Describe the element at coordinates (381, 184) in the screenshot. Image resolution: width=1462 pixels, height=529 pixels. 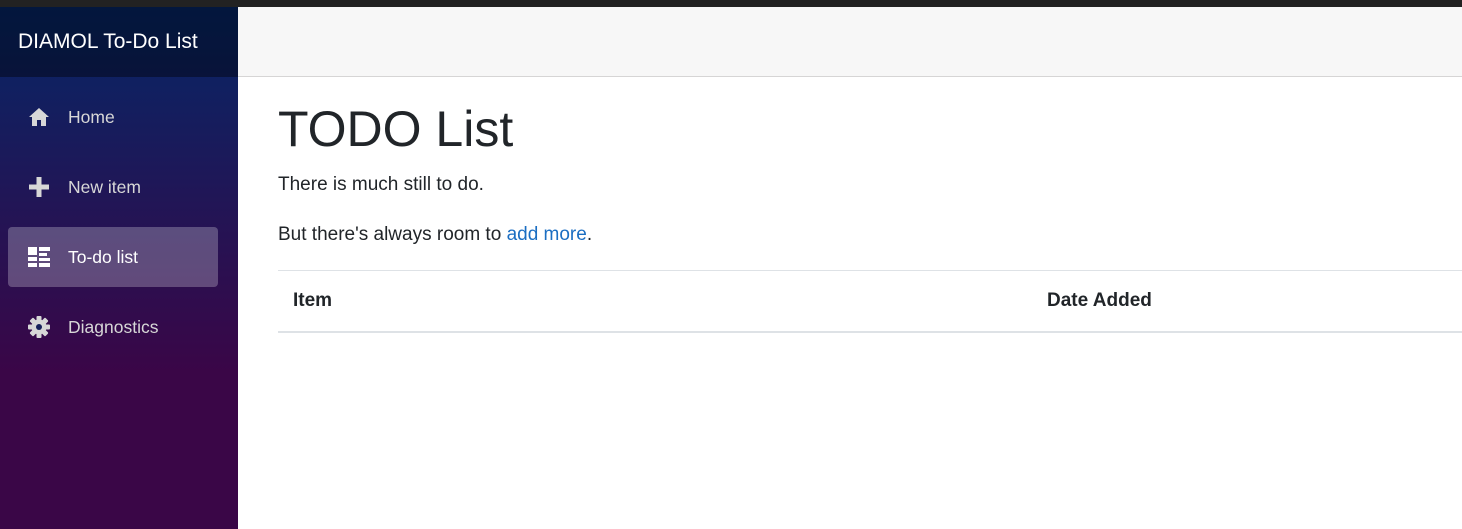
I see `lead-text: There is much still to do.` at that location.